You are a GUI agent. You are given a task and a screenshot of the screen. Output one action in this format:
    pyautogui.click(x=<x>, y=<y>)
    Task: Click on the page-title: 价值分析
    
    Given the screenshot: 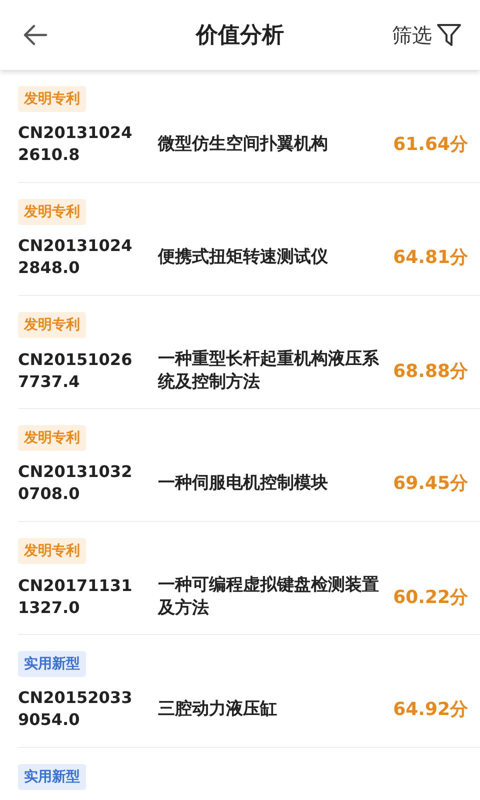 What is the action you would take?
    pyautogui.click(x=240, y=36)
    